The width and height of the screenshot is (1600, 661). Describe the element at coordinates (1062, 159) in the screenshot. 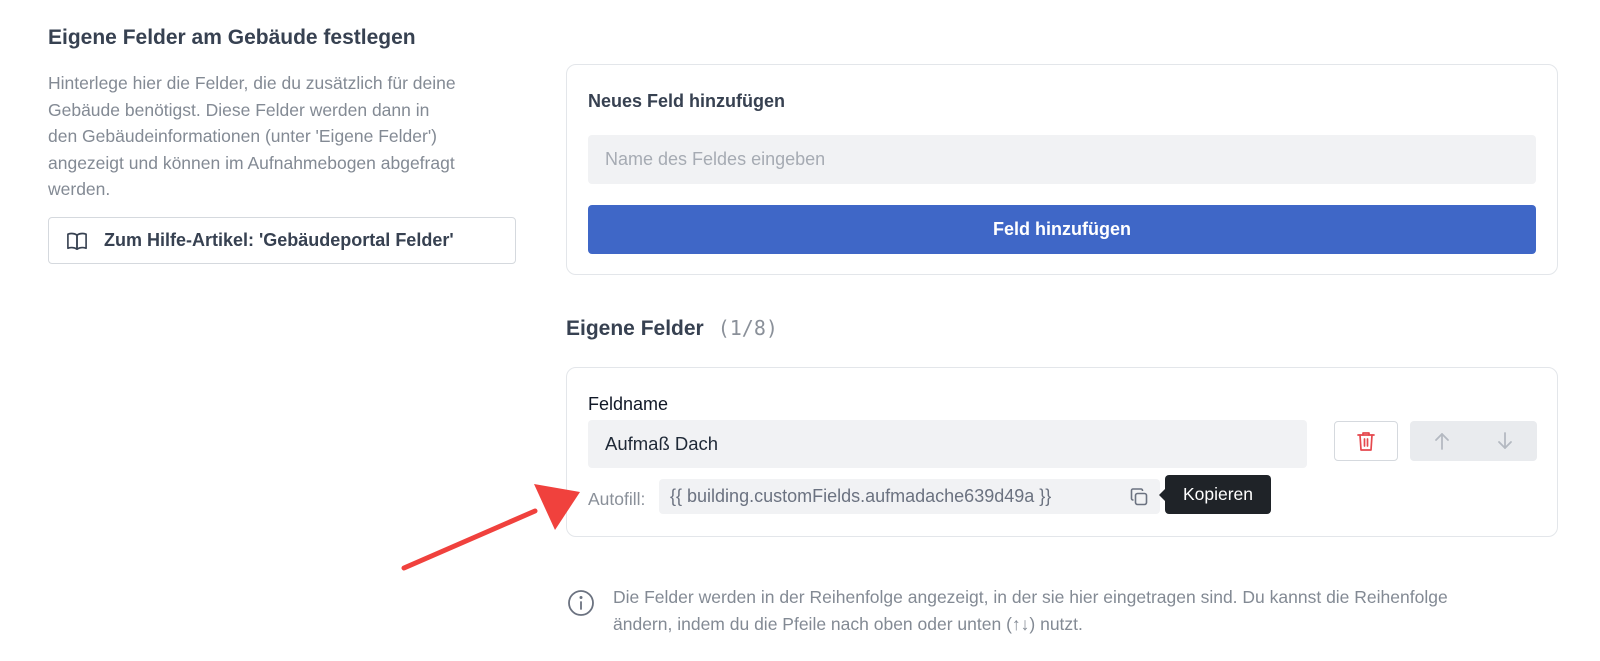

I see `field-name-input` at that location.